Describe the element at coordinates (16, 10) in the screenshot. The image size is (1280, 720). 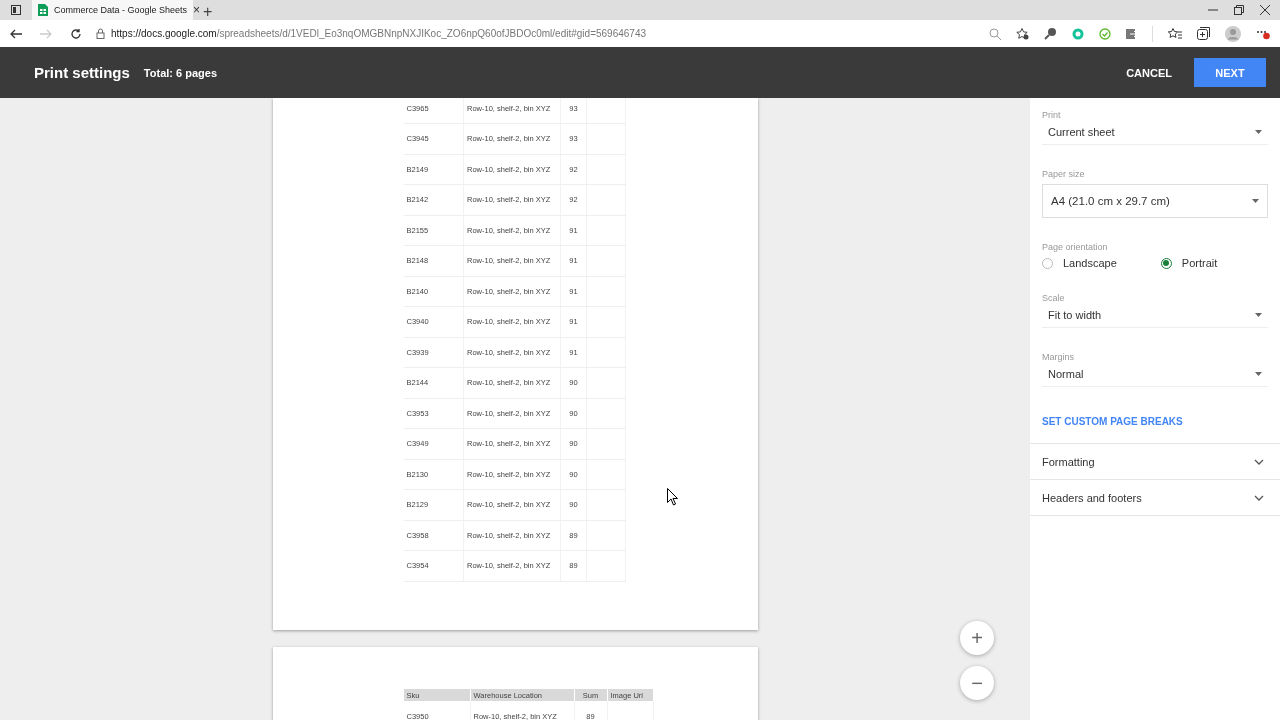
I see `tab-actions-icon` at that location.